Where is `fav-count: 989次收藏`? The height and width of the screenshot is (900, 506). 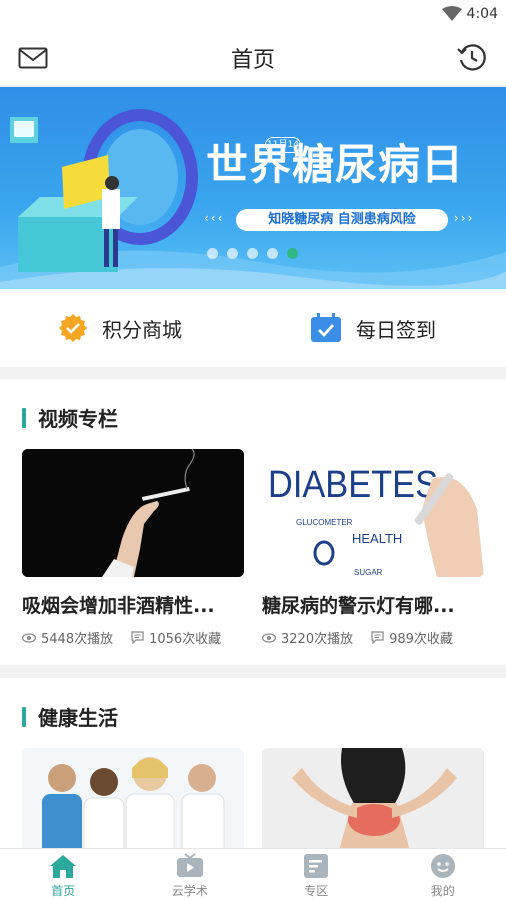 fav-count: 989次收藏 is located at coordinates (412, 637).